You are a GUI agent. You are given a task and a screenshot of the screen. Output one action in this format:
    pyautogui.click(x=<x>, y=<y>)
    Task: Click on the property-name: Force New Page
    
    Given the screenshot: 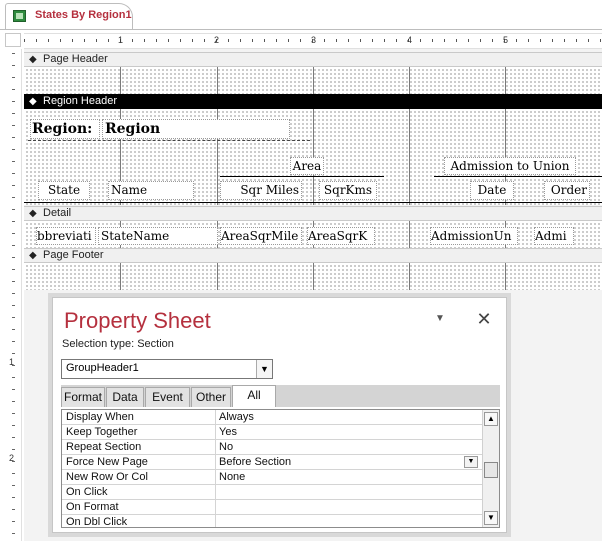 What is the action you would take?
    pyautogui.click(x=107, y=462)
    